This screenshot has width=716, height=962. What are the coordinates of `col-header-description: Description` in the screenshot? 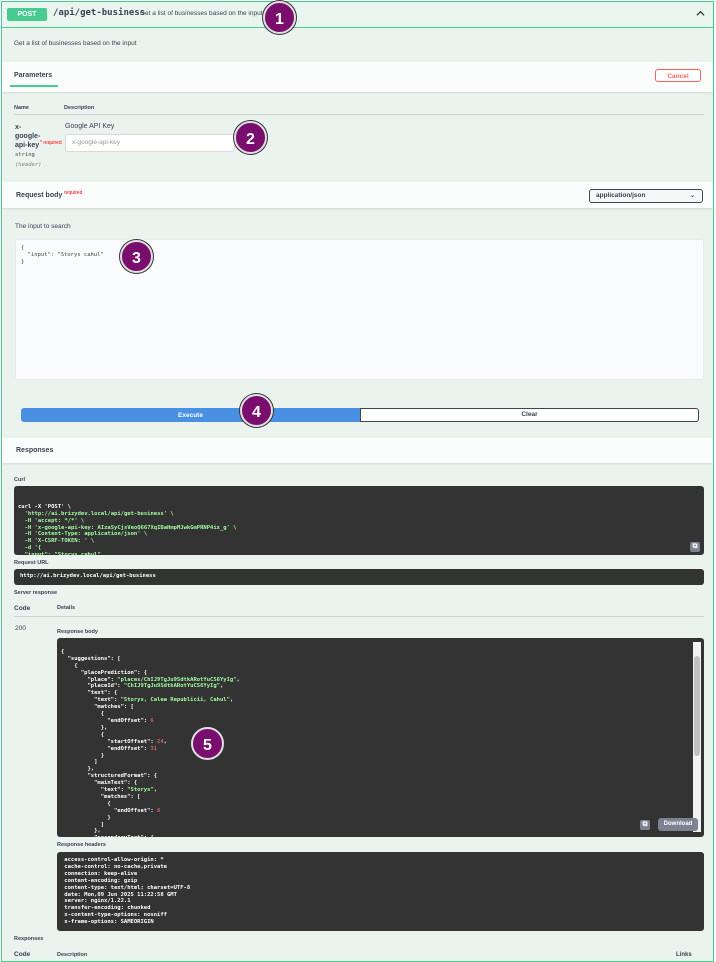 It's located at (79, 108).